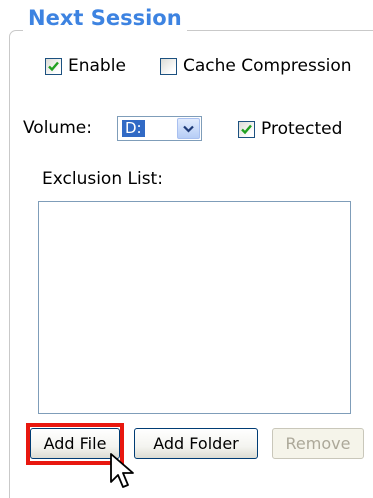 The image size is (373, 498). I want to click on enable-checkbox, so click(53, 66).